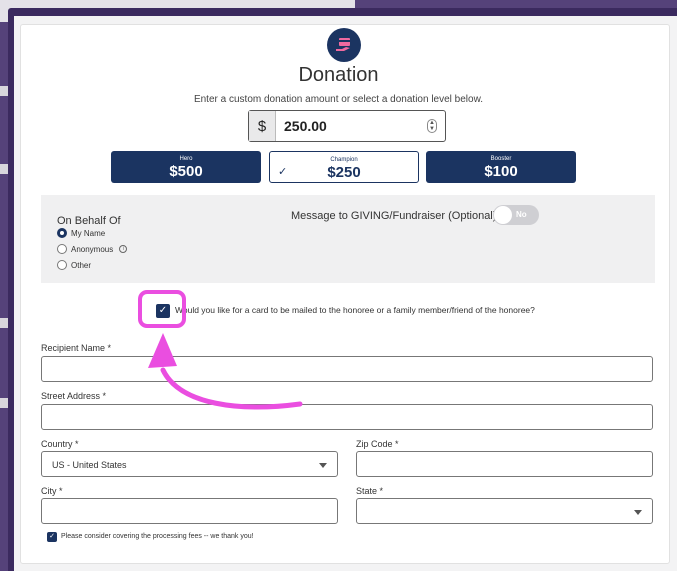 This screenshot has width=677, height=571. I want to click on level-button-champion: Champion $250 ✓, so click(344, 167).